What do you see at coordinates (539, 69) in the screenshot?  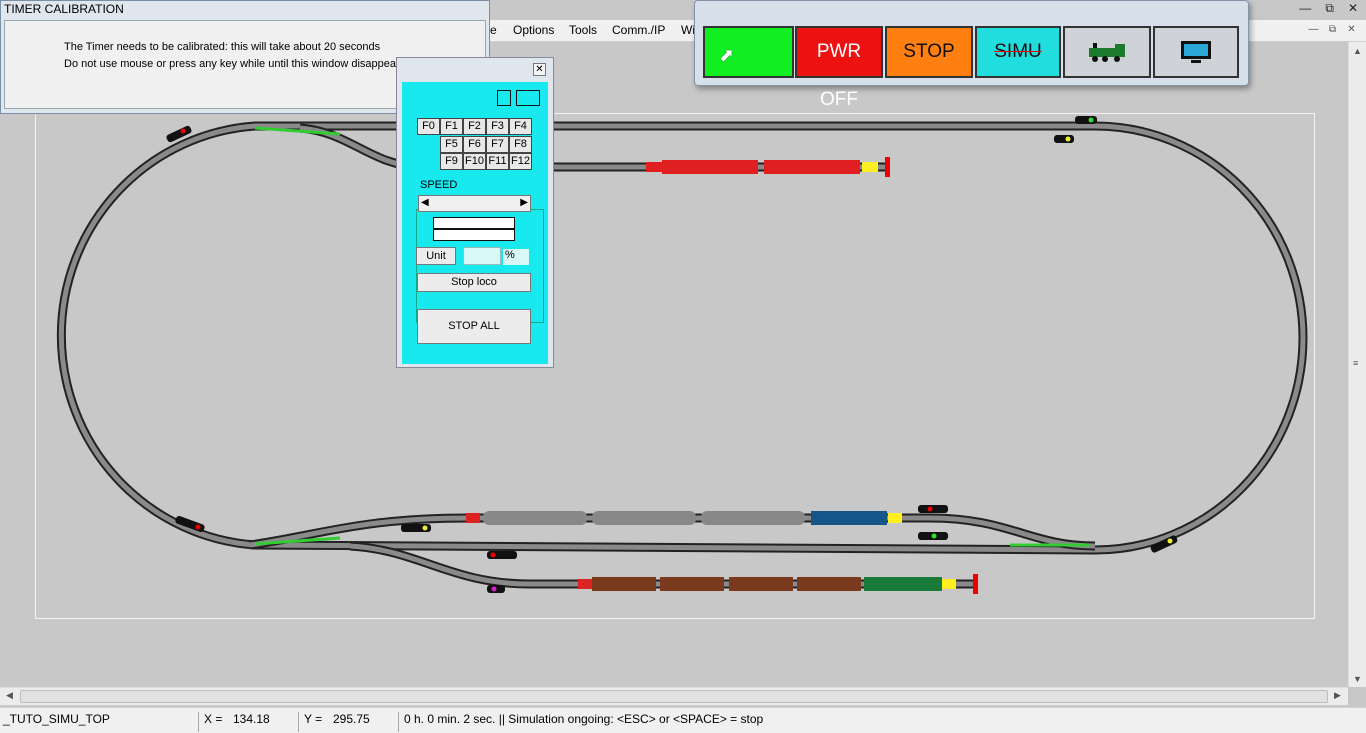 I see `cab-close-icon: ✕` at bounding box center [539, 69].